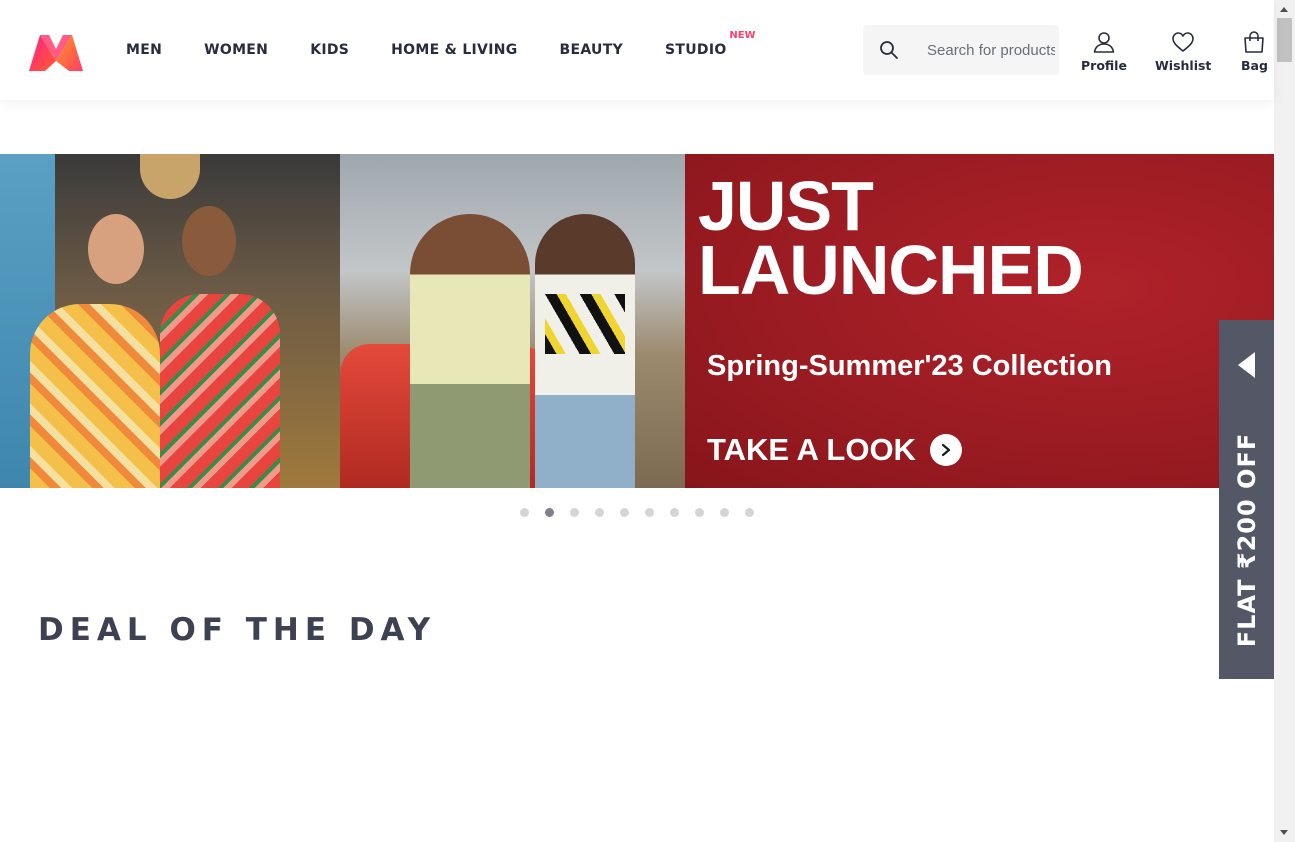 This screenshot has width=1295, height=842. Describe the element at coordinates (1183, 65) in the screenshot. I see `wishlist-label: Wishlist` at that location.